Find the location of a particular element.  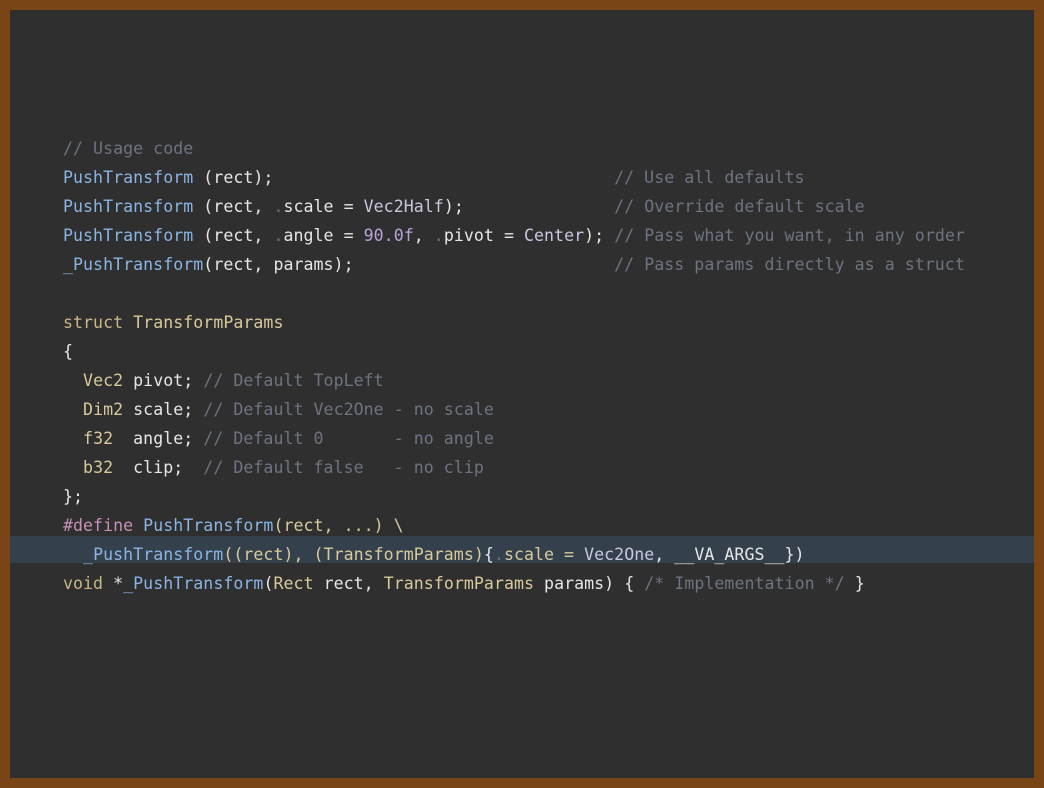

code-token: pivot = is located at coordinates (483, 235).